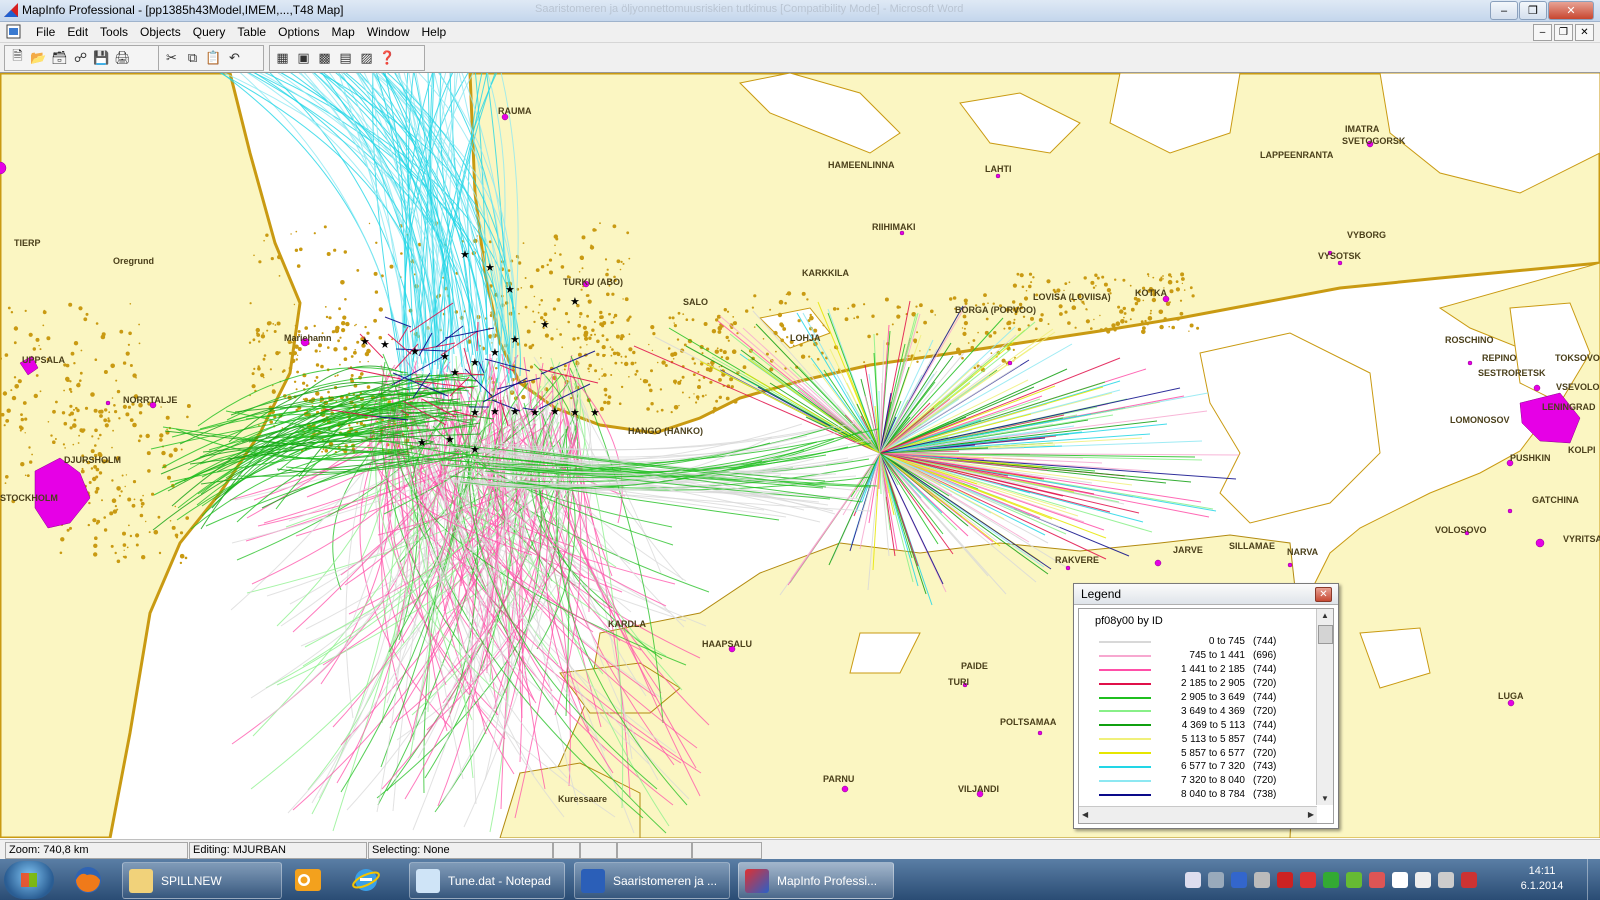  I want to click on volume-muted-icon, so click(1469, 879).